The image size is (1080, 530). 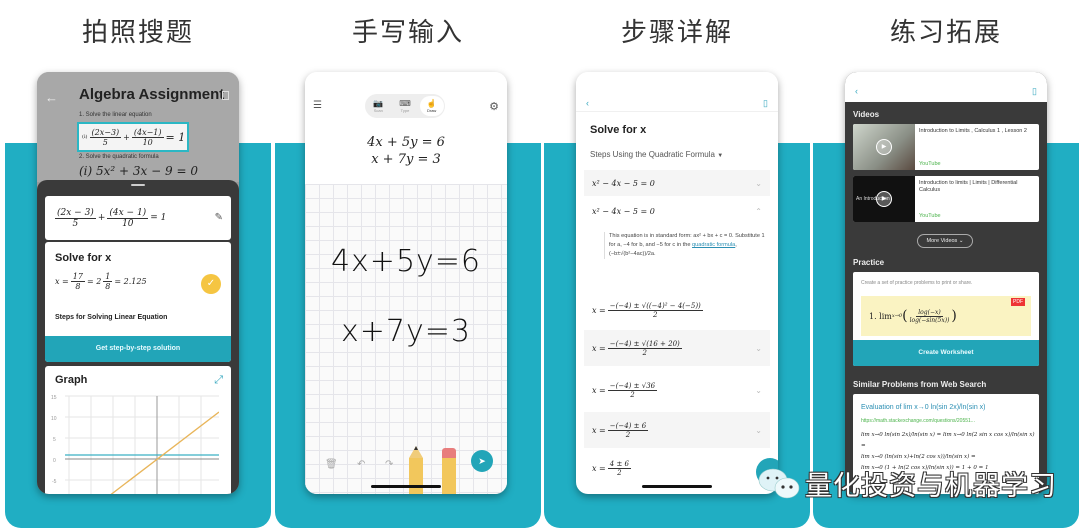 What do you see at coordinates (134, 443) in the screenshot?
I see `graph-plot: 15 10 5 0 -5` at bounding box center [134, 443].